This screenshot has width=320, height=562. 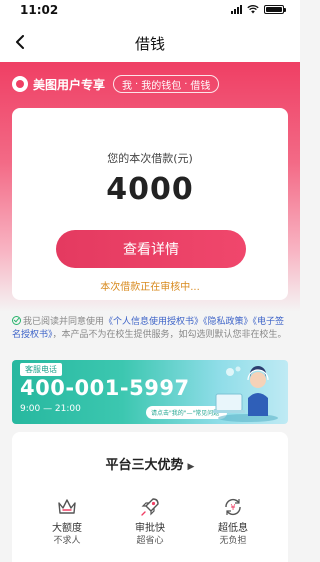 What do you see at coordinates (233, 541) in the screenshot?
I see `advantage-sub: 无负担` at bounding box center [233, 541].